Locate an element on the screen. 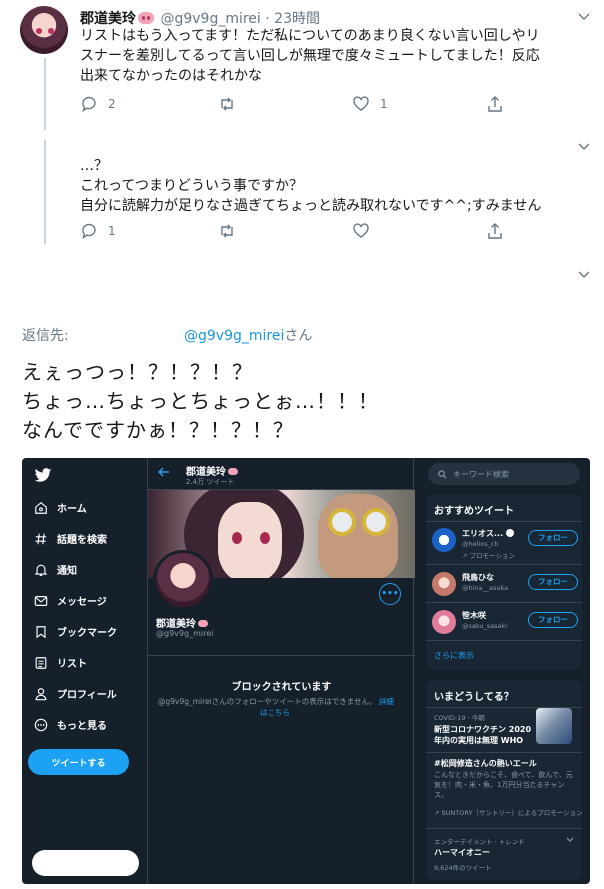 This screenshot has width=604, height=889. nav-more: もっと見る is located at coordinates (70, 724).